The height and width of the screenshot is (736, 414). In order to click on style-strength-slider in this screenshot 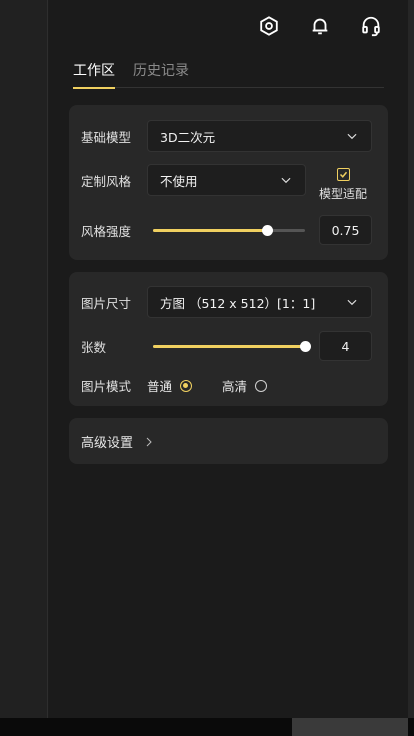, I will do `click(229, 230)`.